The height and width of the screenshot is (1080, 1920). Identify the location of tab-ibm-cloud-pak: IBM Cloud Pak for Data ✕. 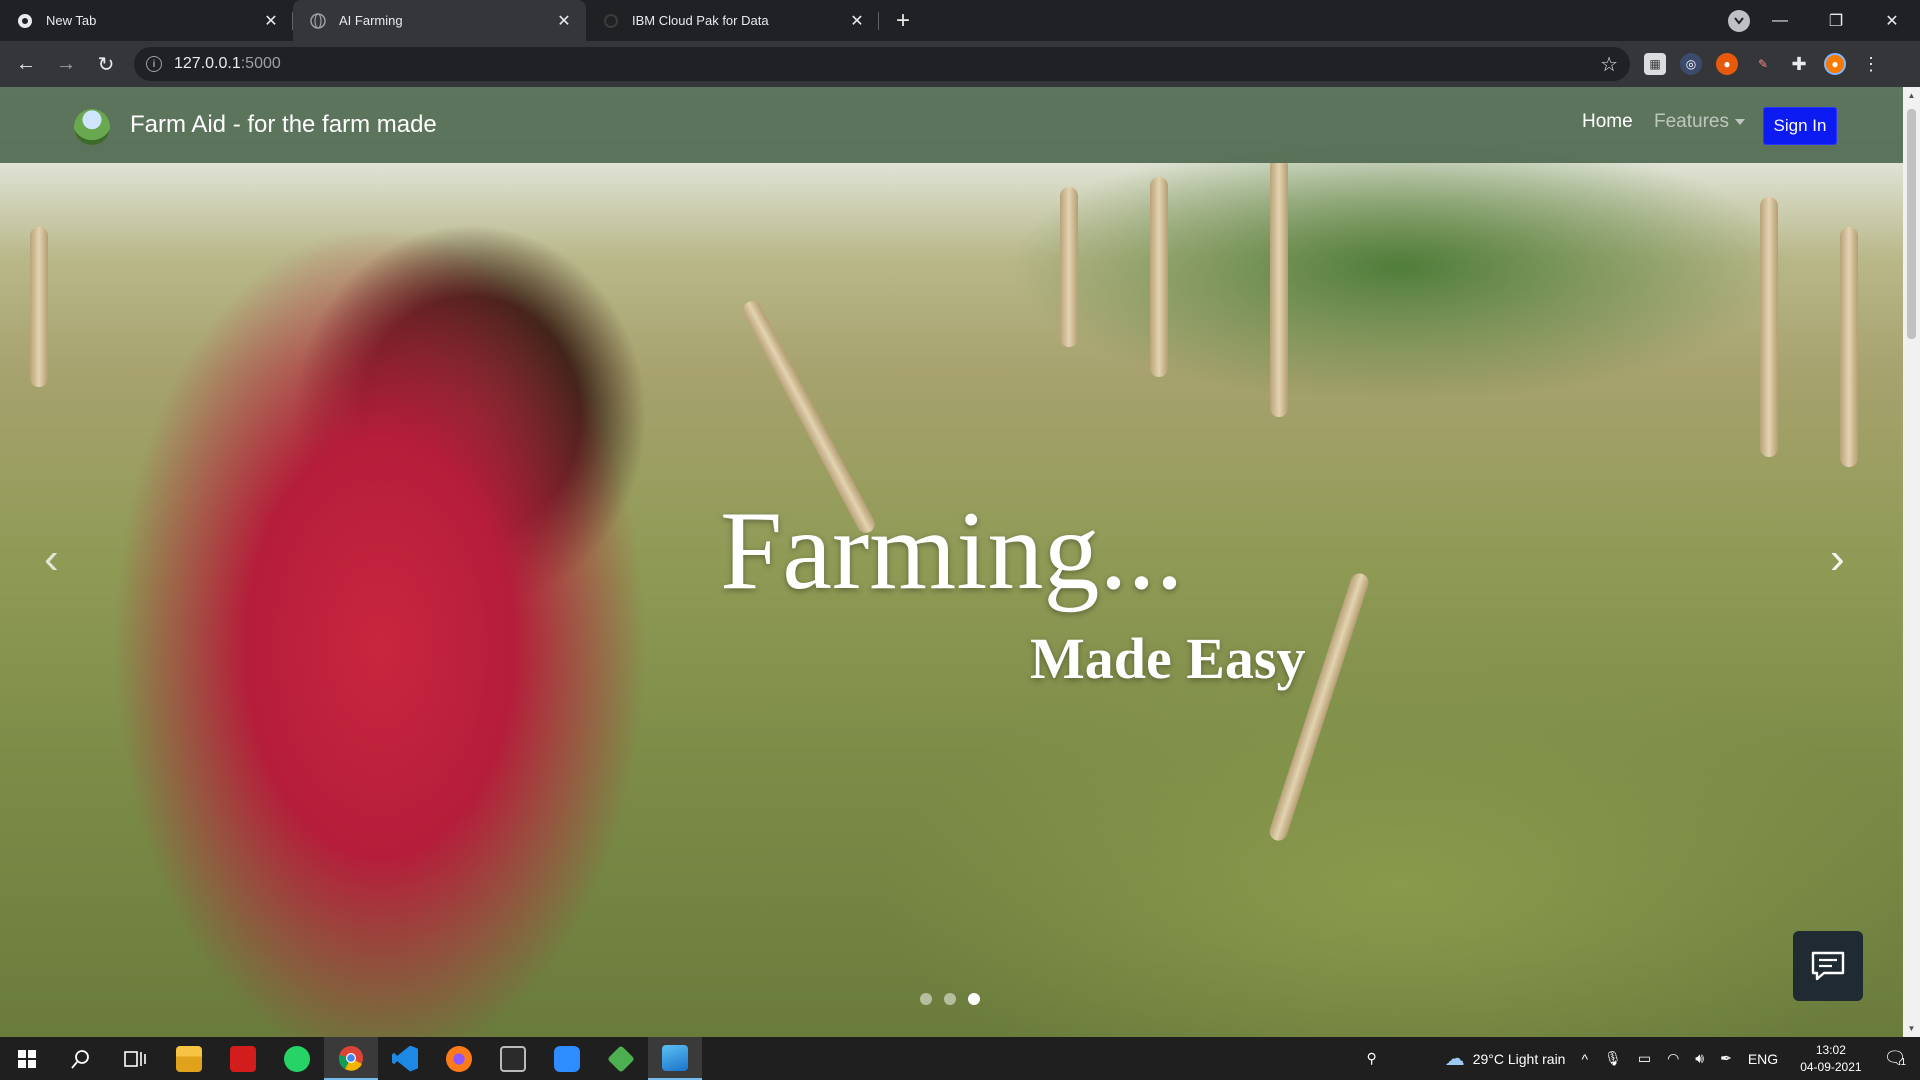
(732, 20).